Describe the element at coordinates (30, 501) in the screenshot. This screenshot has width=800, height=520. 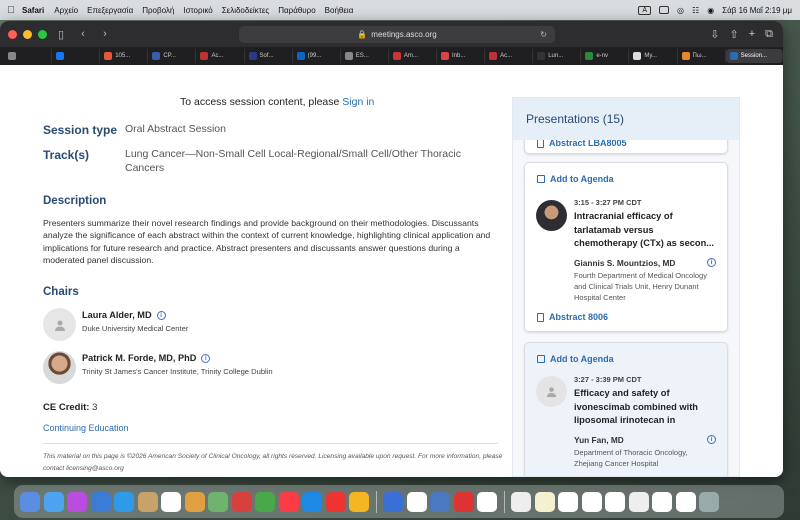
I see `finder-icon` at that location.